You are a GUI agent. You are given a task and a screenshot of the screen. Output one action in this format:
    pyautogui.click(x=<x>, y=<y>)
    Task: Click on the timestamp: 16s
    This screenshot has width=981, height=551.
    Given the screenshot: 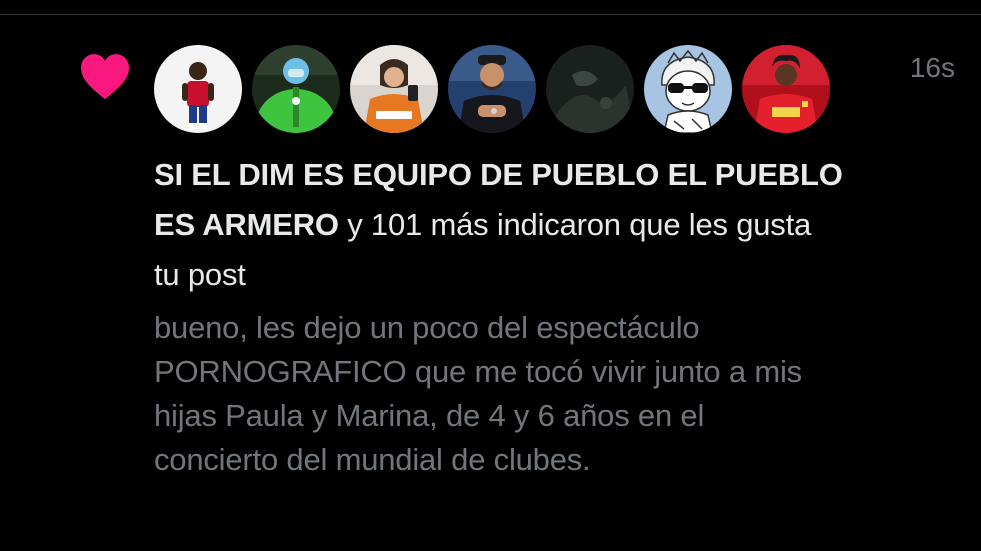 What is the action you would take?
    pyautogui.click(x=932, y=67)
    